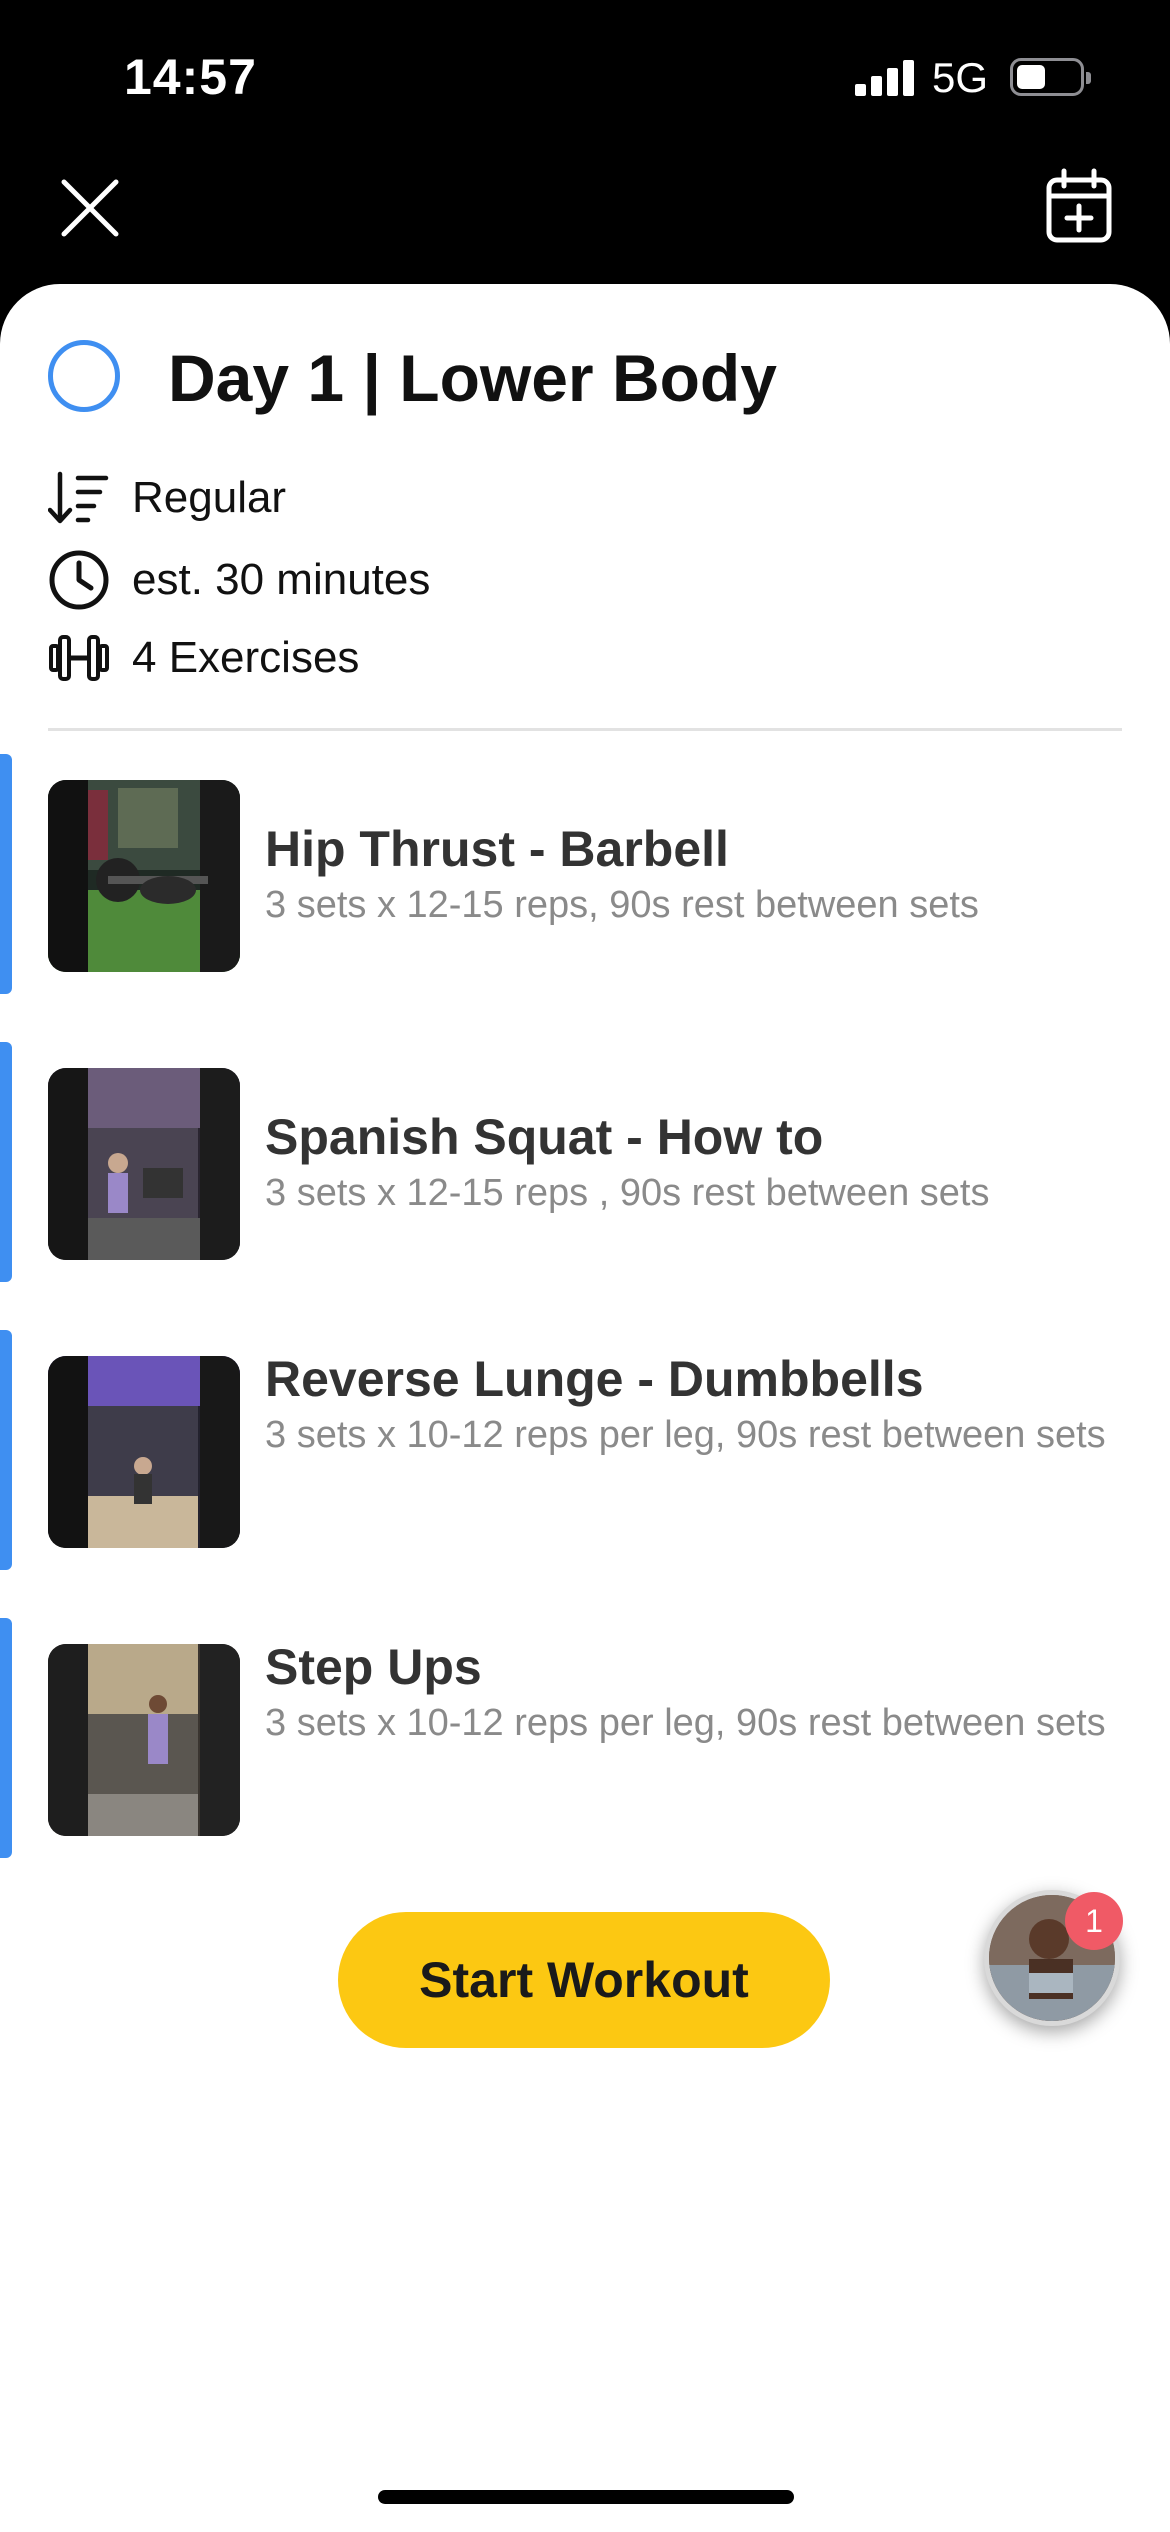  What do you see at coordinates (79, 580) in the screenshot?
I see `clock-icon` at bounding box center [79, 580].